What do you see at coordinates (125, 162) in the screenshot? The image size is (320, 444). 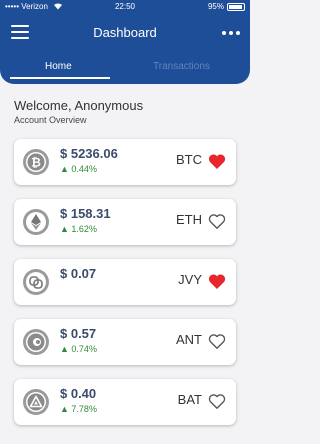 I see `coin-card-btc: ₿ $ 5236.06 ▲ 0.44% BTC` at bounding box center [125, 162].